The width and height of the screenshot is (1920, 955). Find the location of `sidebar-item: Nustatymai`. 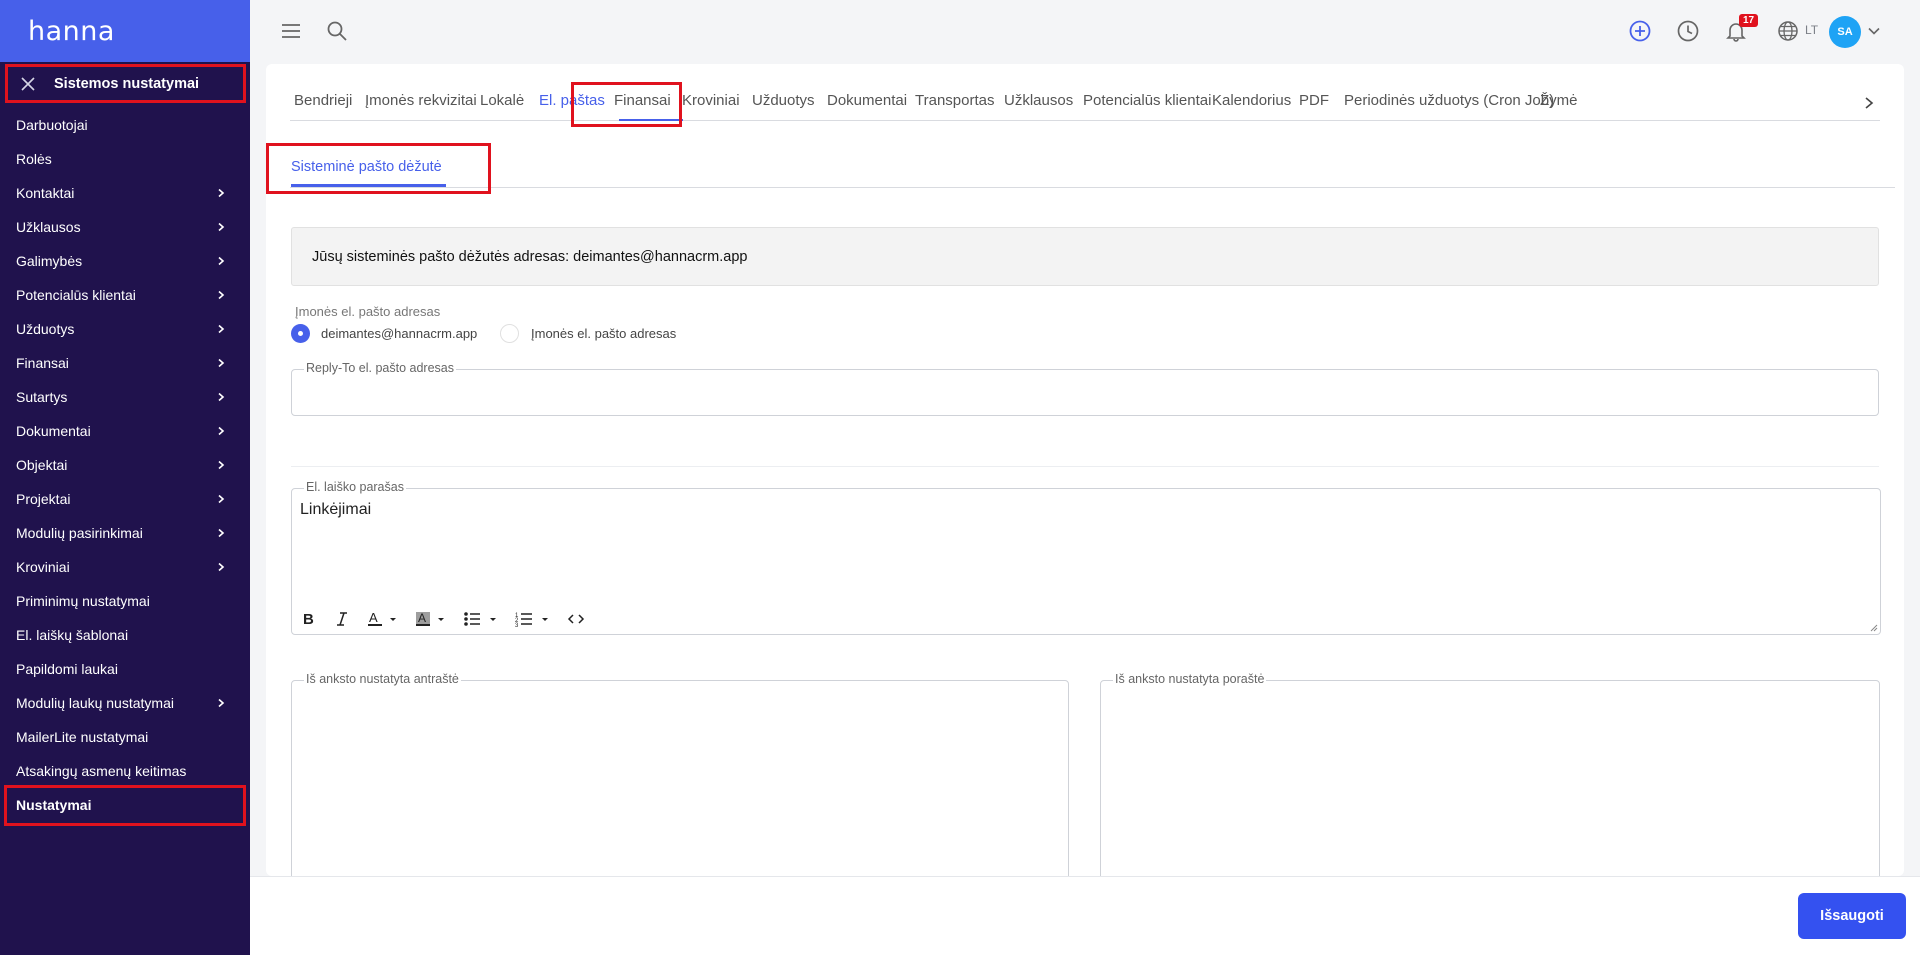

sidebar-item: Nustatymai is located at coordinates (125, 805).